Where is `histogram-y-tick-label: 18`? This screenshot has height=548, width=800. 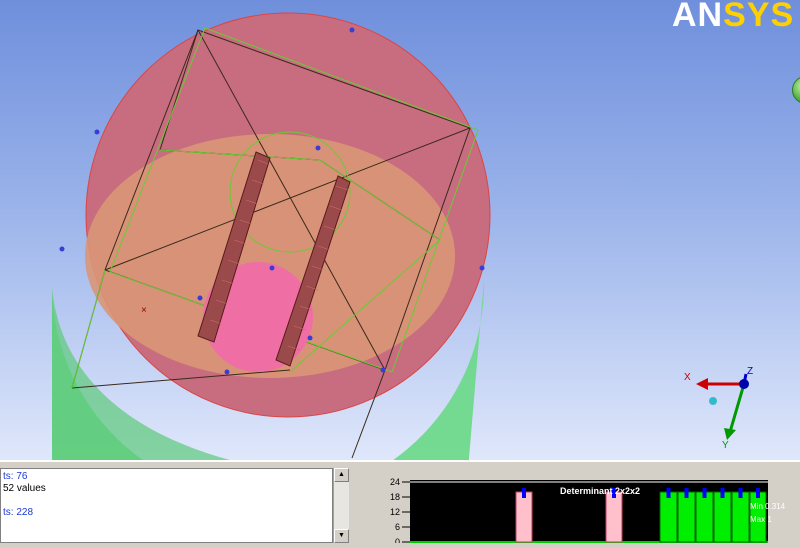
histogram-y-tick-label: 18 is located at coordinates (395, 497).